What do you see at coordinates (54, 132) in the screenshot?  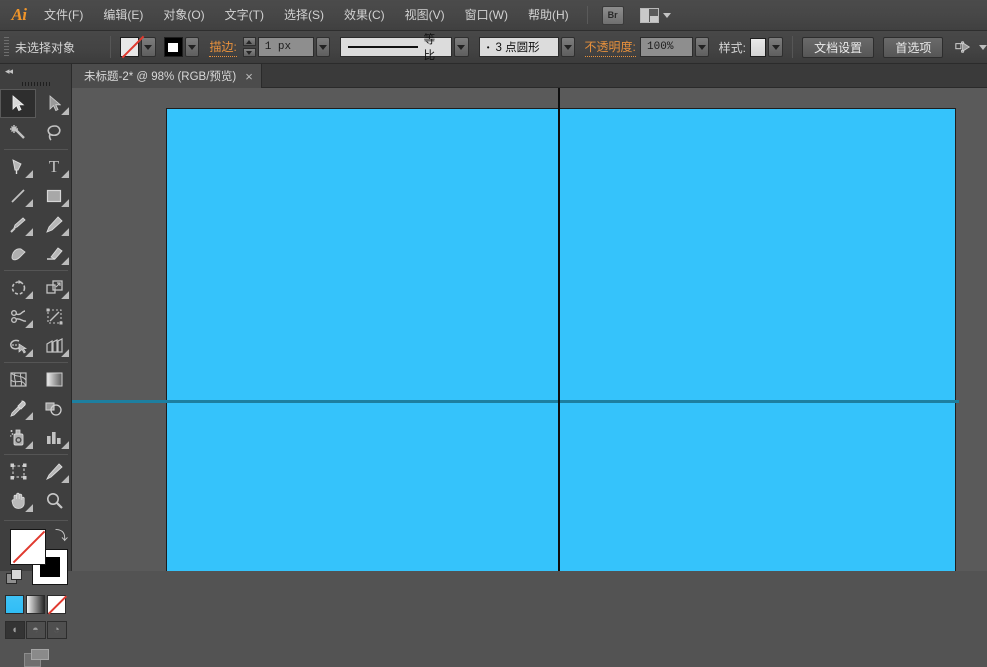 I see `lasso-tool` at bounding box center [54, 132].